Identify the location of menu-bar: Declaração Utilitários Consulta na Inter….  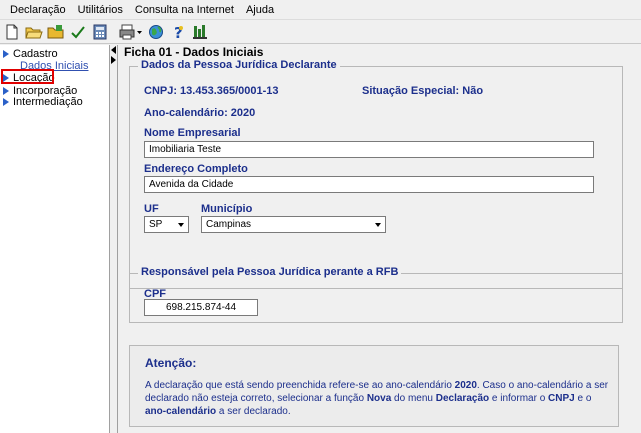
(320, 10).